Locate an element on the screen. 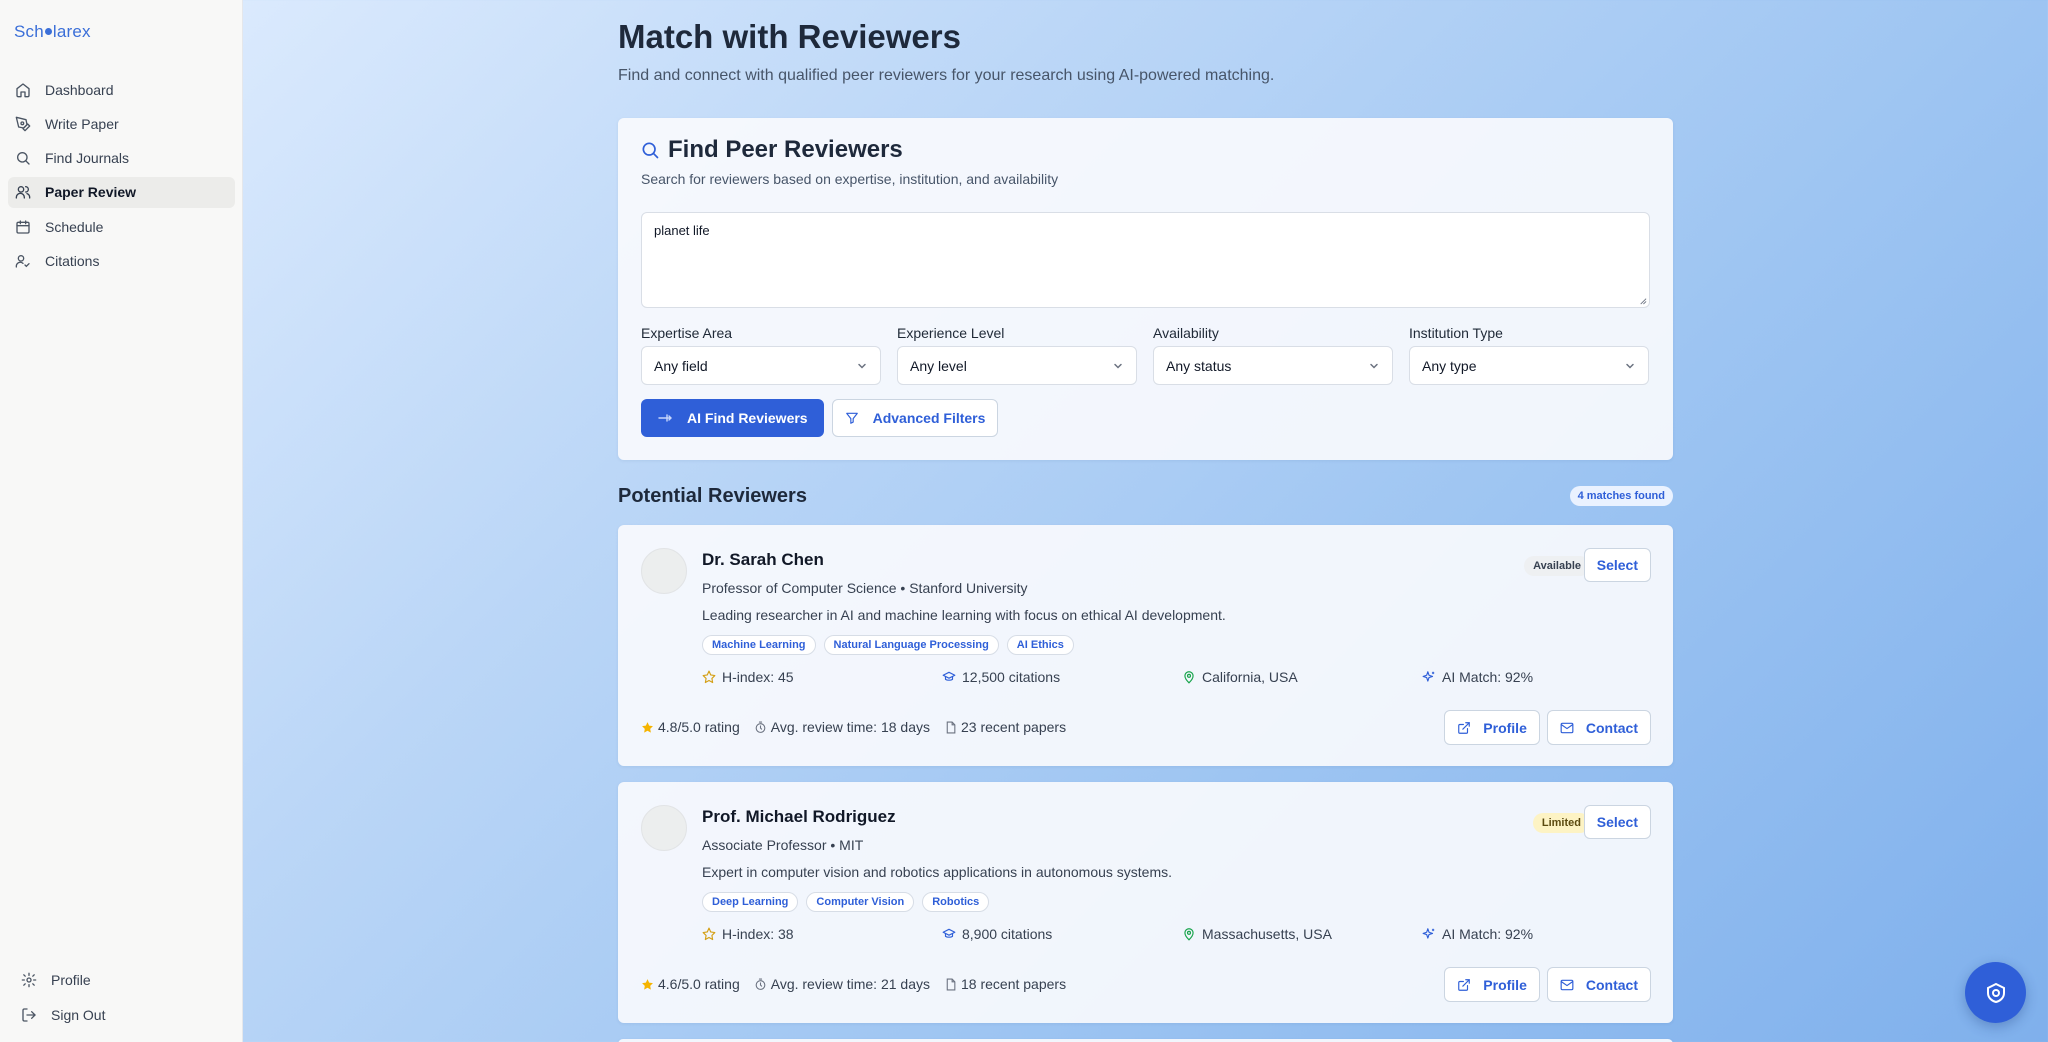 The height and width of the screenshot is (1042, 2048). sidebar-item-schedule: Schedule is located at coordinates (121, 226).